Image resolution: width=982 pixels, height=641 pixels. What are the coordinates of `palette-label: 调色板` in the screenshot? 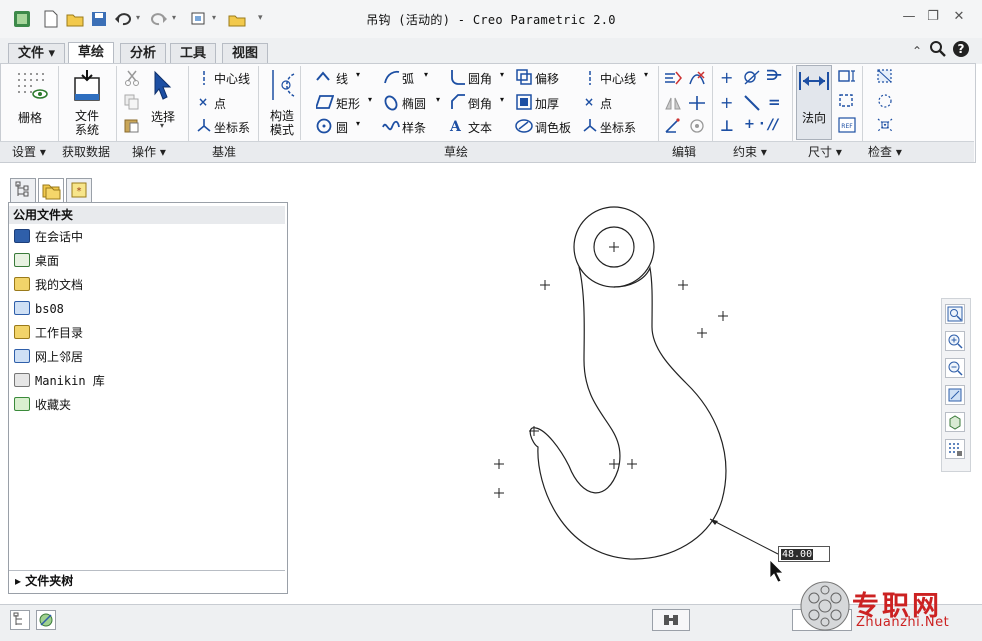 It's located at (553, 127).